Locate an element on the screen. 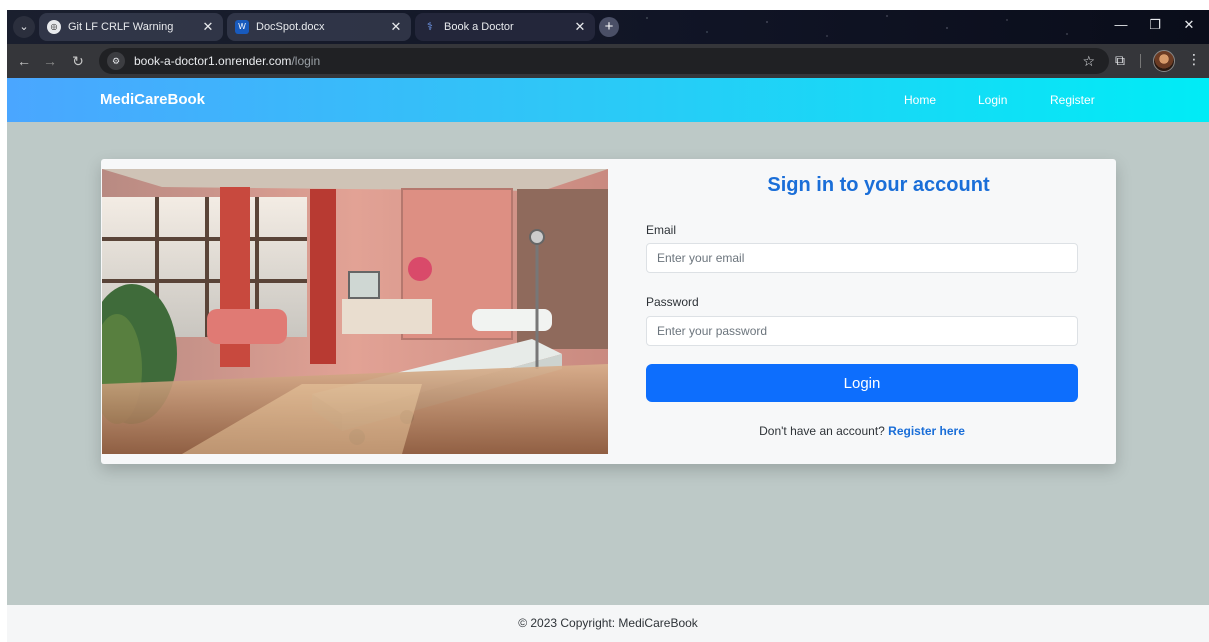 This screenshot has width=1209, height=642. back-icon: ← is located at coordinates (24, 61).